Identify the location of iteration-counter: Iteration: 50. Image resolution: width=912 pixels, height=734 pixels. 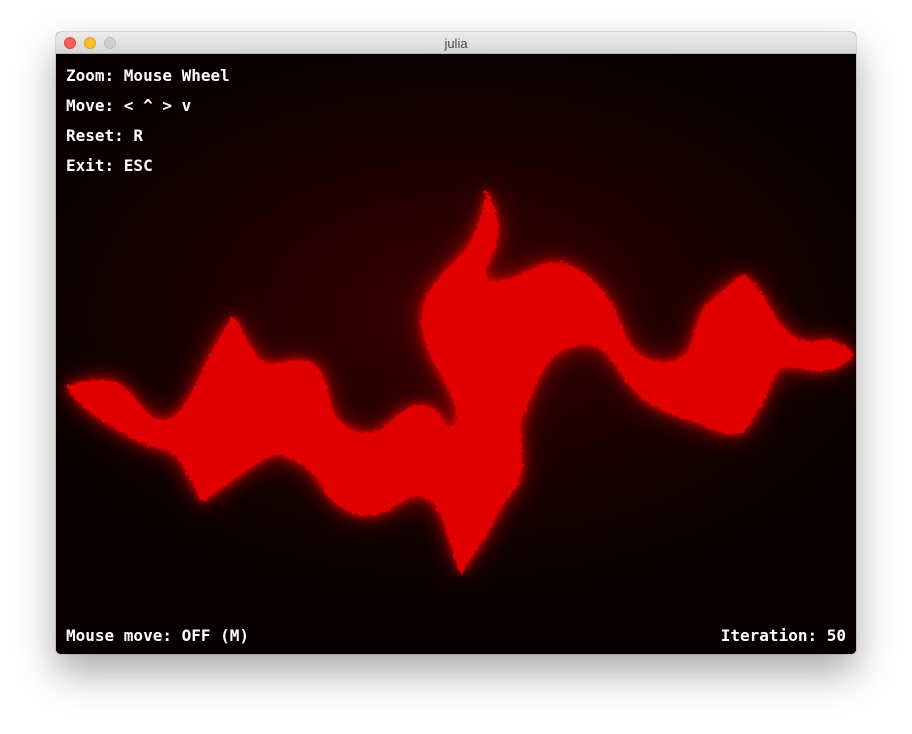
(783, 636).